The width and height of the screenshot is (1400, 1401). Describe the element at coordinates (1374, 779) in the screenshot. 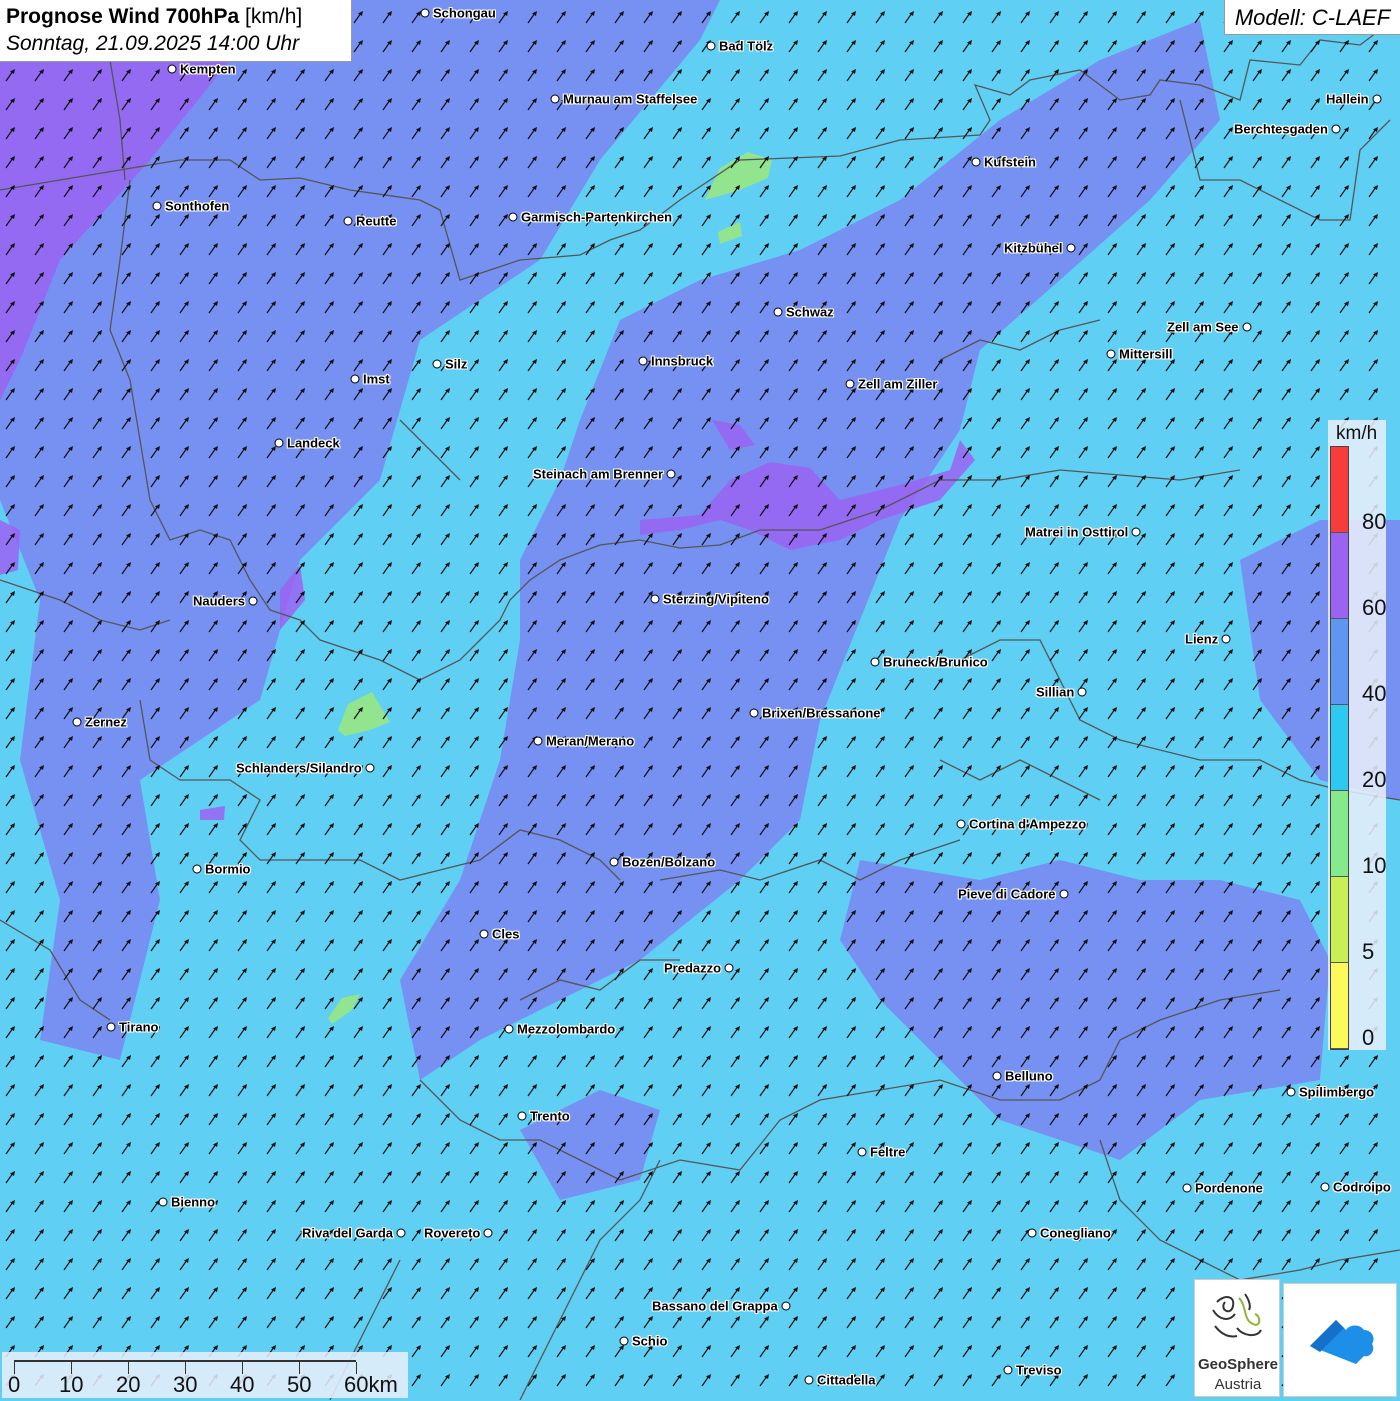

I see `legend-label: 20` at that location.